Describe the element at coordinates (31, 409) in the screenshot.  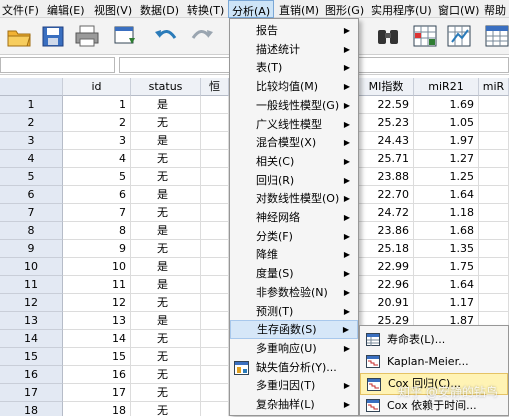
I see `row-number: 18` at that location.